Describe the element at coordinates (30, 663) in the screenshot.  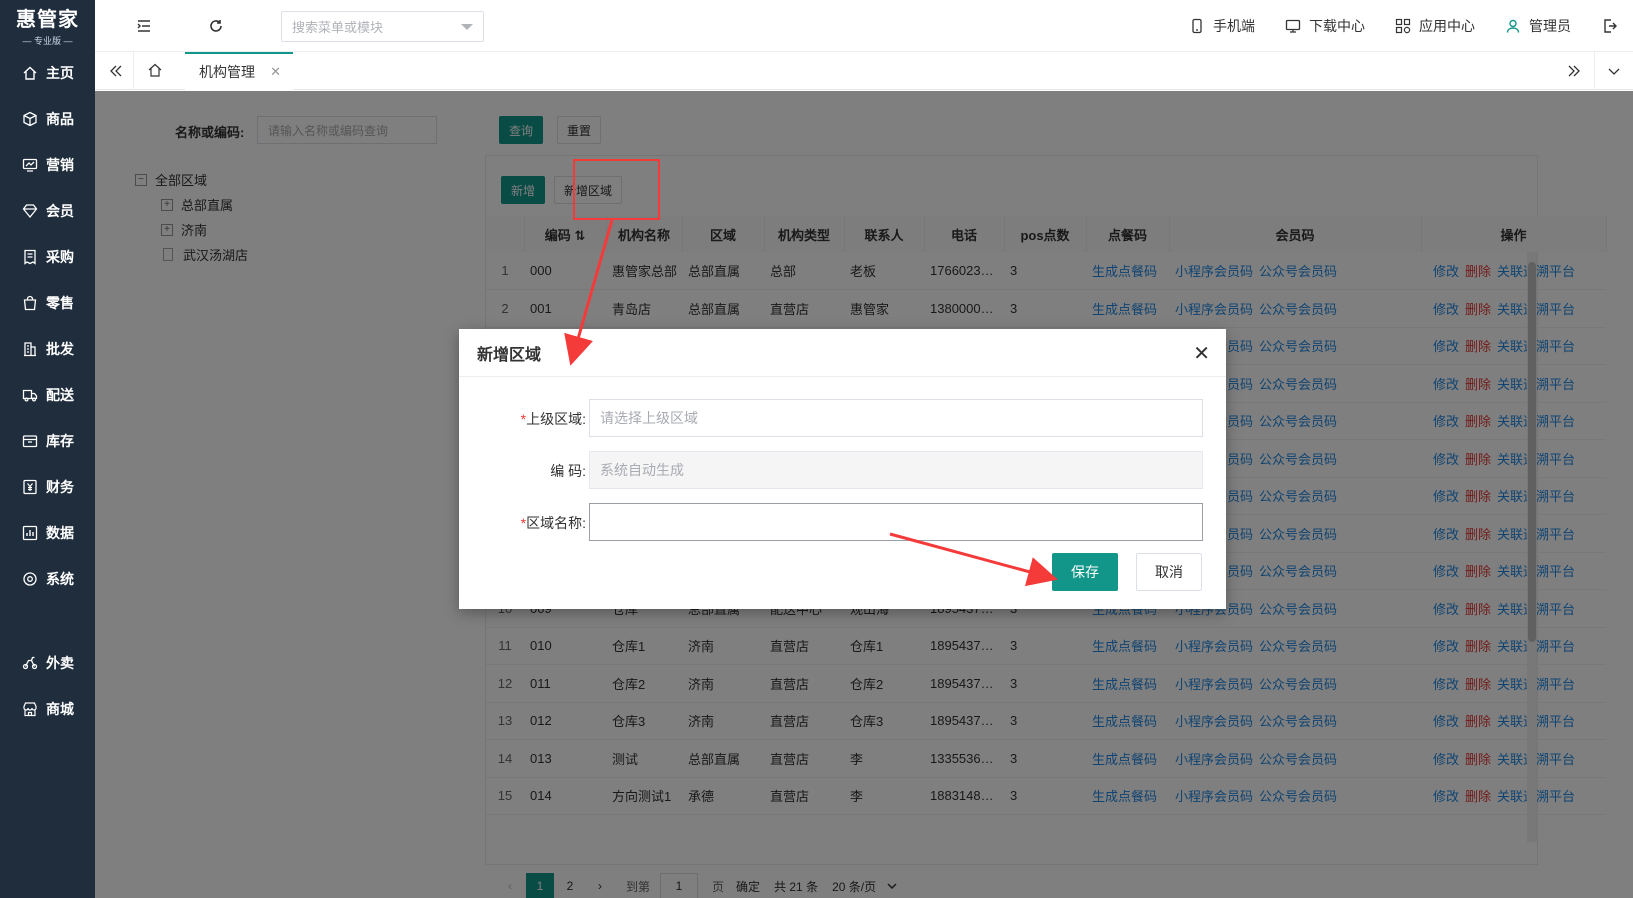
I see `scooter-icon` at that location.